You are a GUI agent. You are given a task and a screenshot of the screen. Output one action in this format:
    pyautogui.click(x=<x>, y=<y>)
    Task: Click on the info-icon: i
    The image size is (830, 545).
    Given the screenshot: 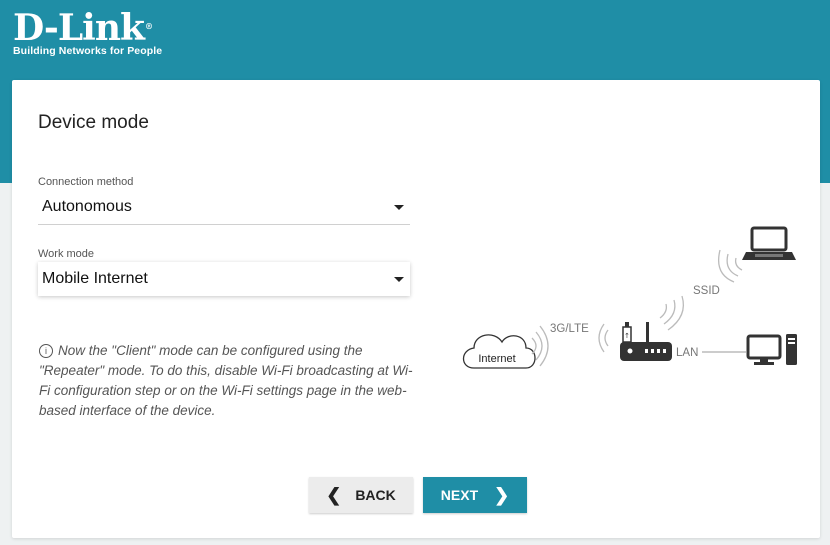 What is the action you would take?
    pyautogui.click(x=46, y=351)
    